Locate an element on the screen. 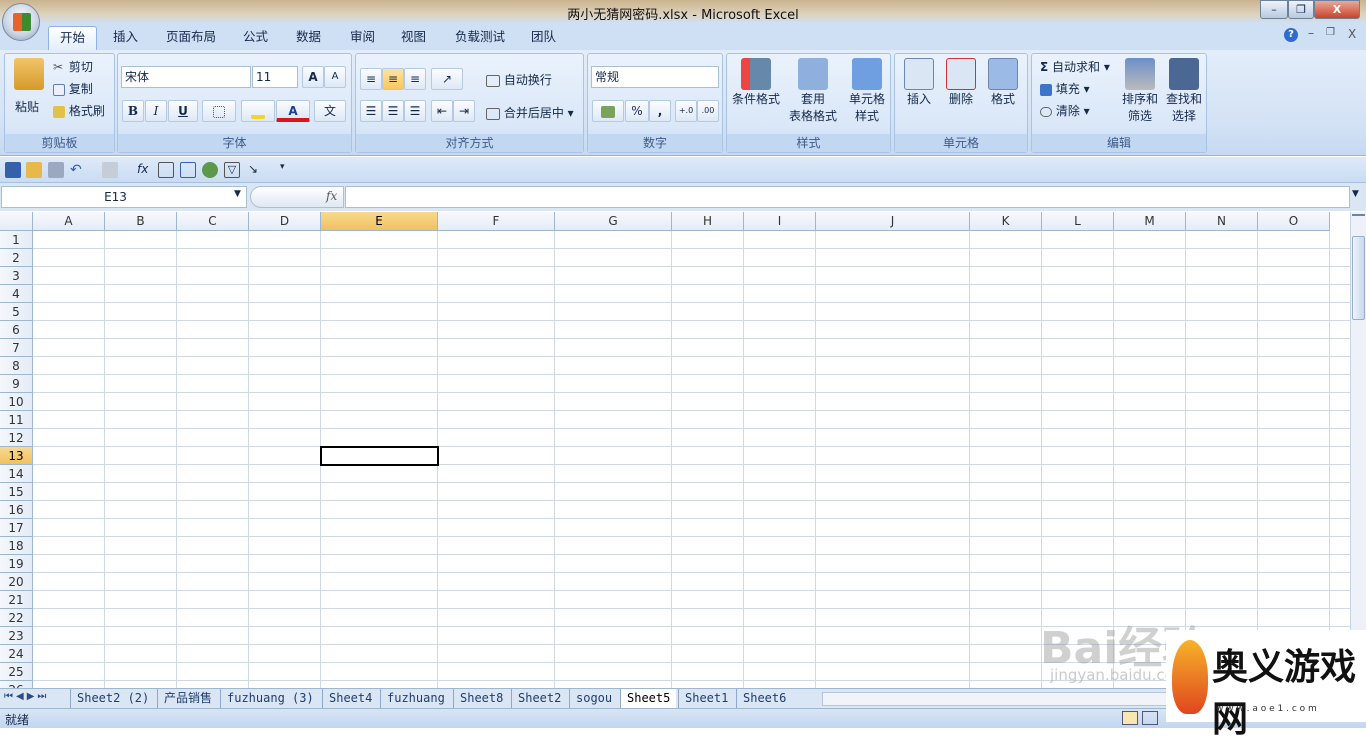 The height and width of the screenshot is (742, 1366). insert-function-button: fx is located at coordinates (331, 196).